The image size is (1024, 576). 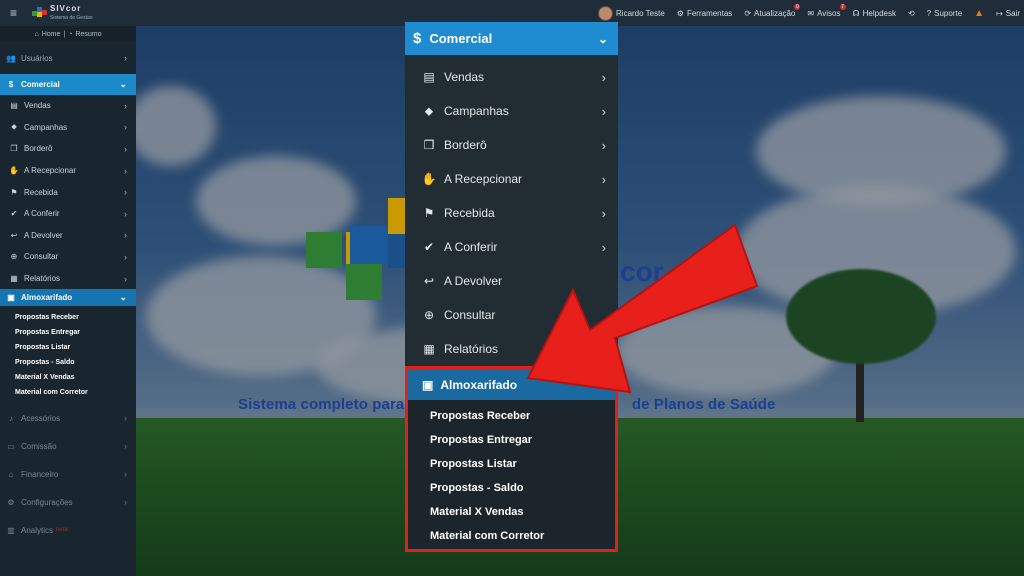 I want to click on home-link: Home, so click(x=51, y=34).